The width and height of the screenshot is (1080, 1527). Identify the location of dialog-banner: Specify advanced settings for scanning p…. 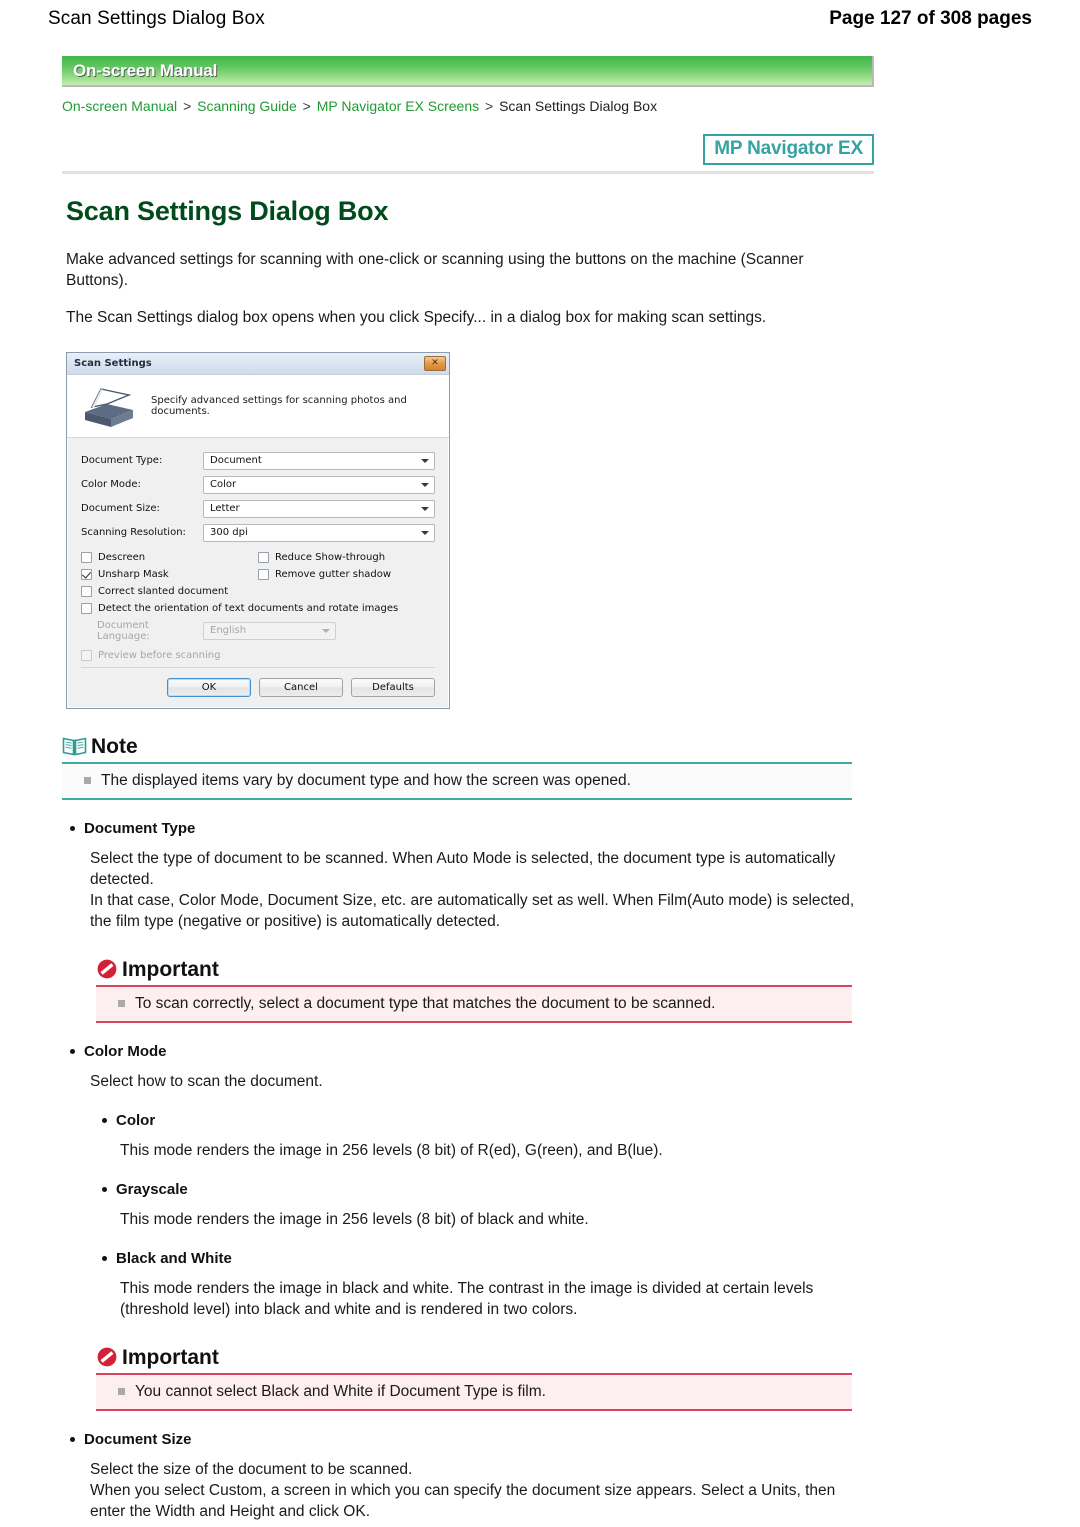
(258, 406).